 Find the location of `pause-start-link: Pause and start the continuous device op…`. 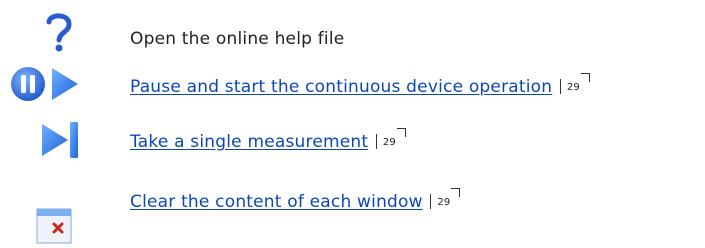

pause-start-link: Pause and start the continuous device op… is located at coordinates (341, 87).